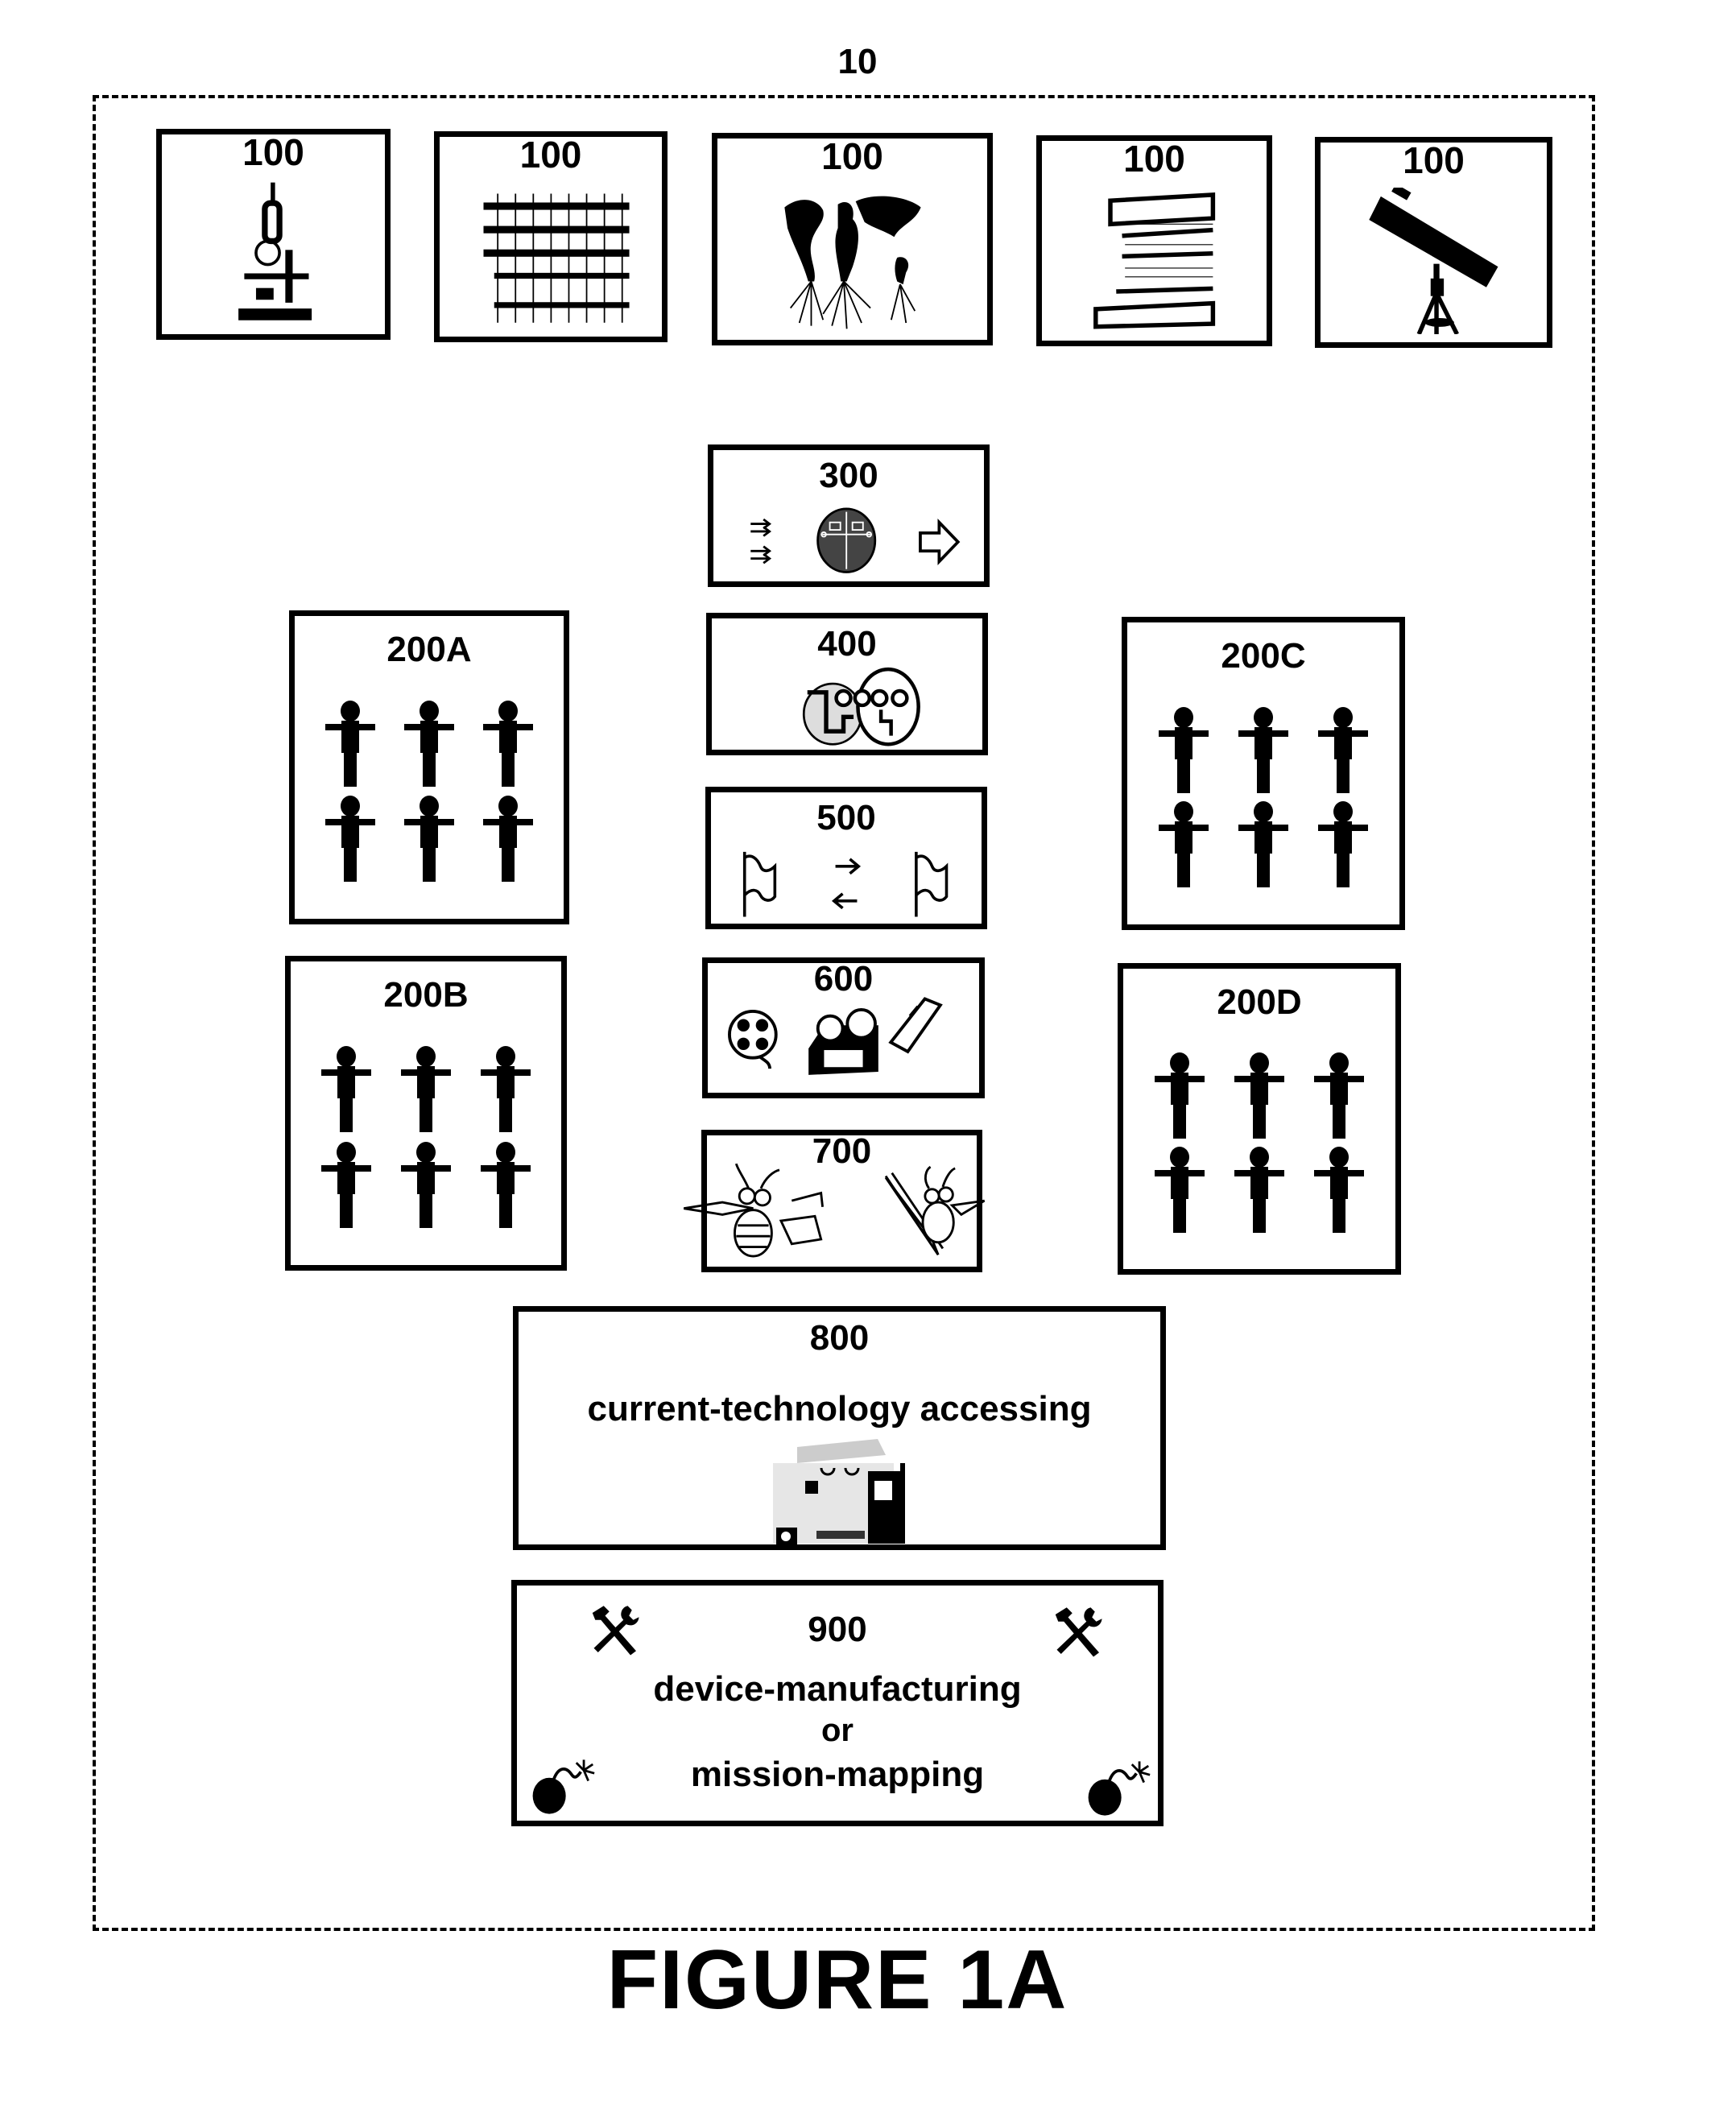  I want to click on group-200a: 200A, so click(429, 767).